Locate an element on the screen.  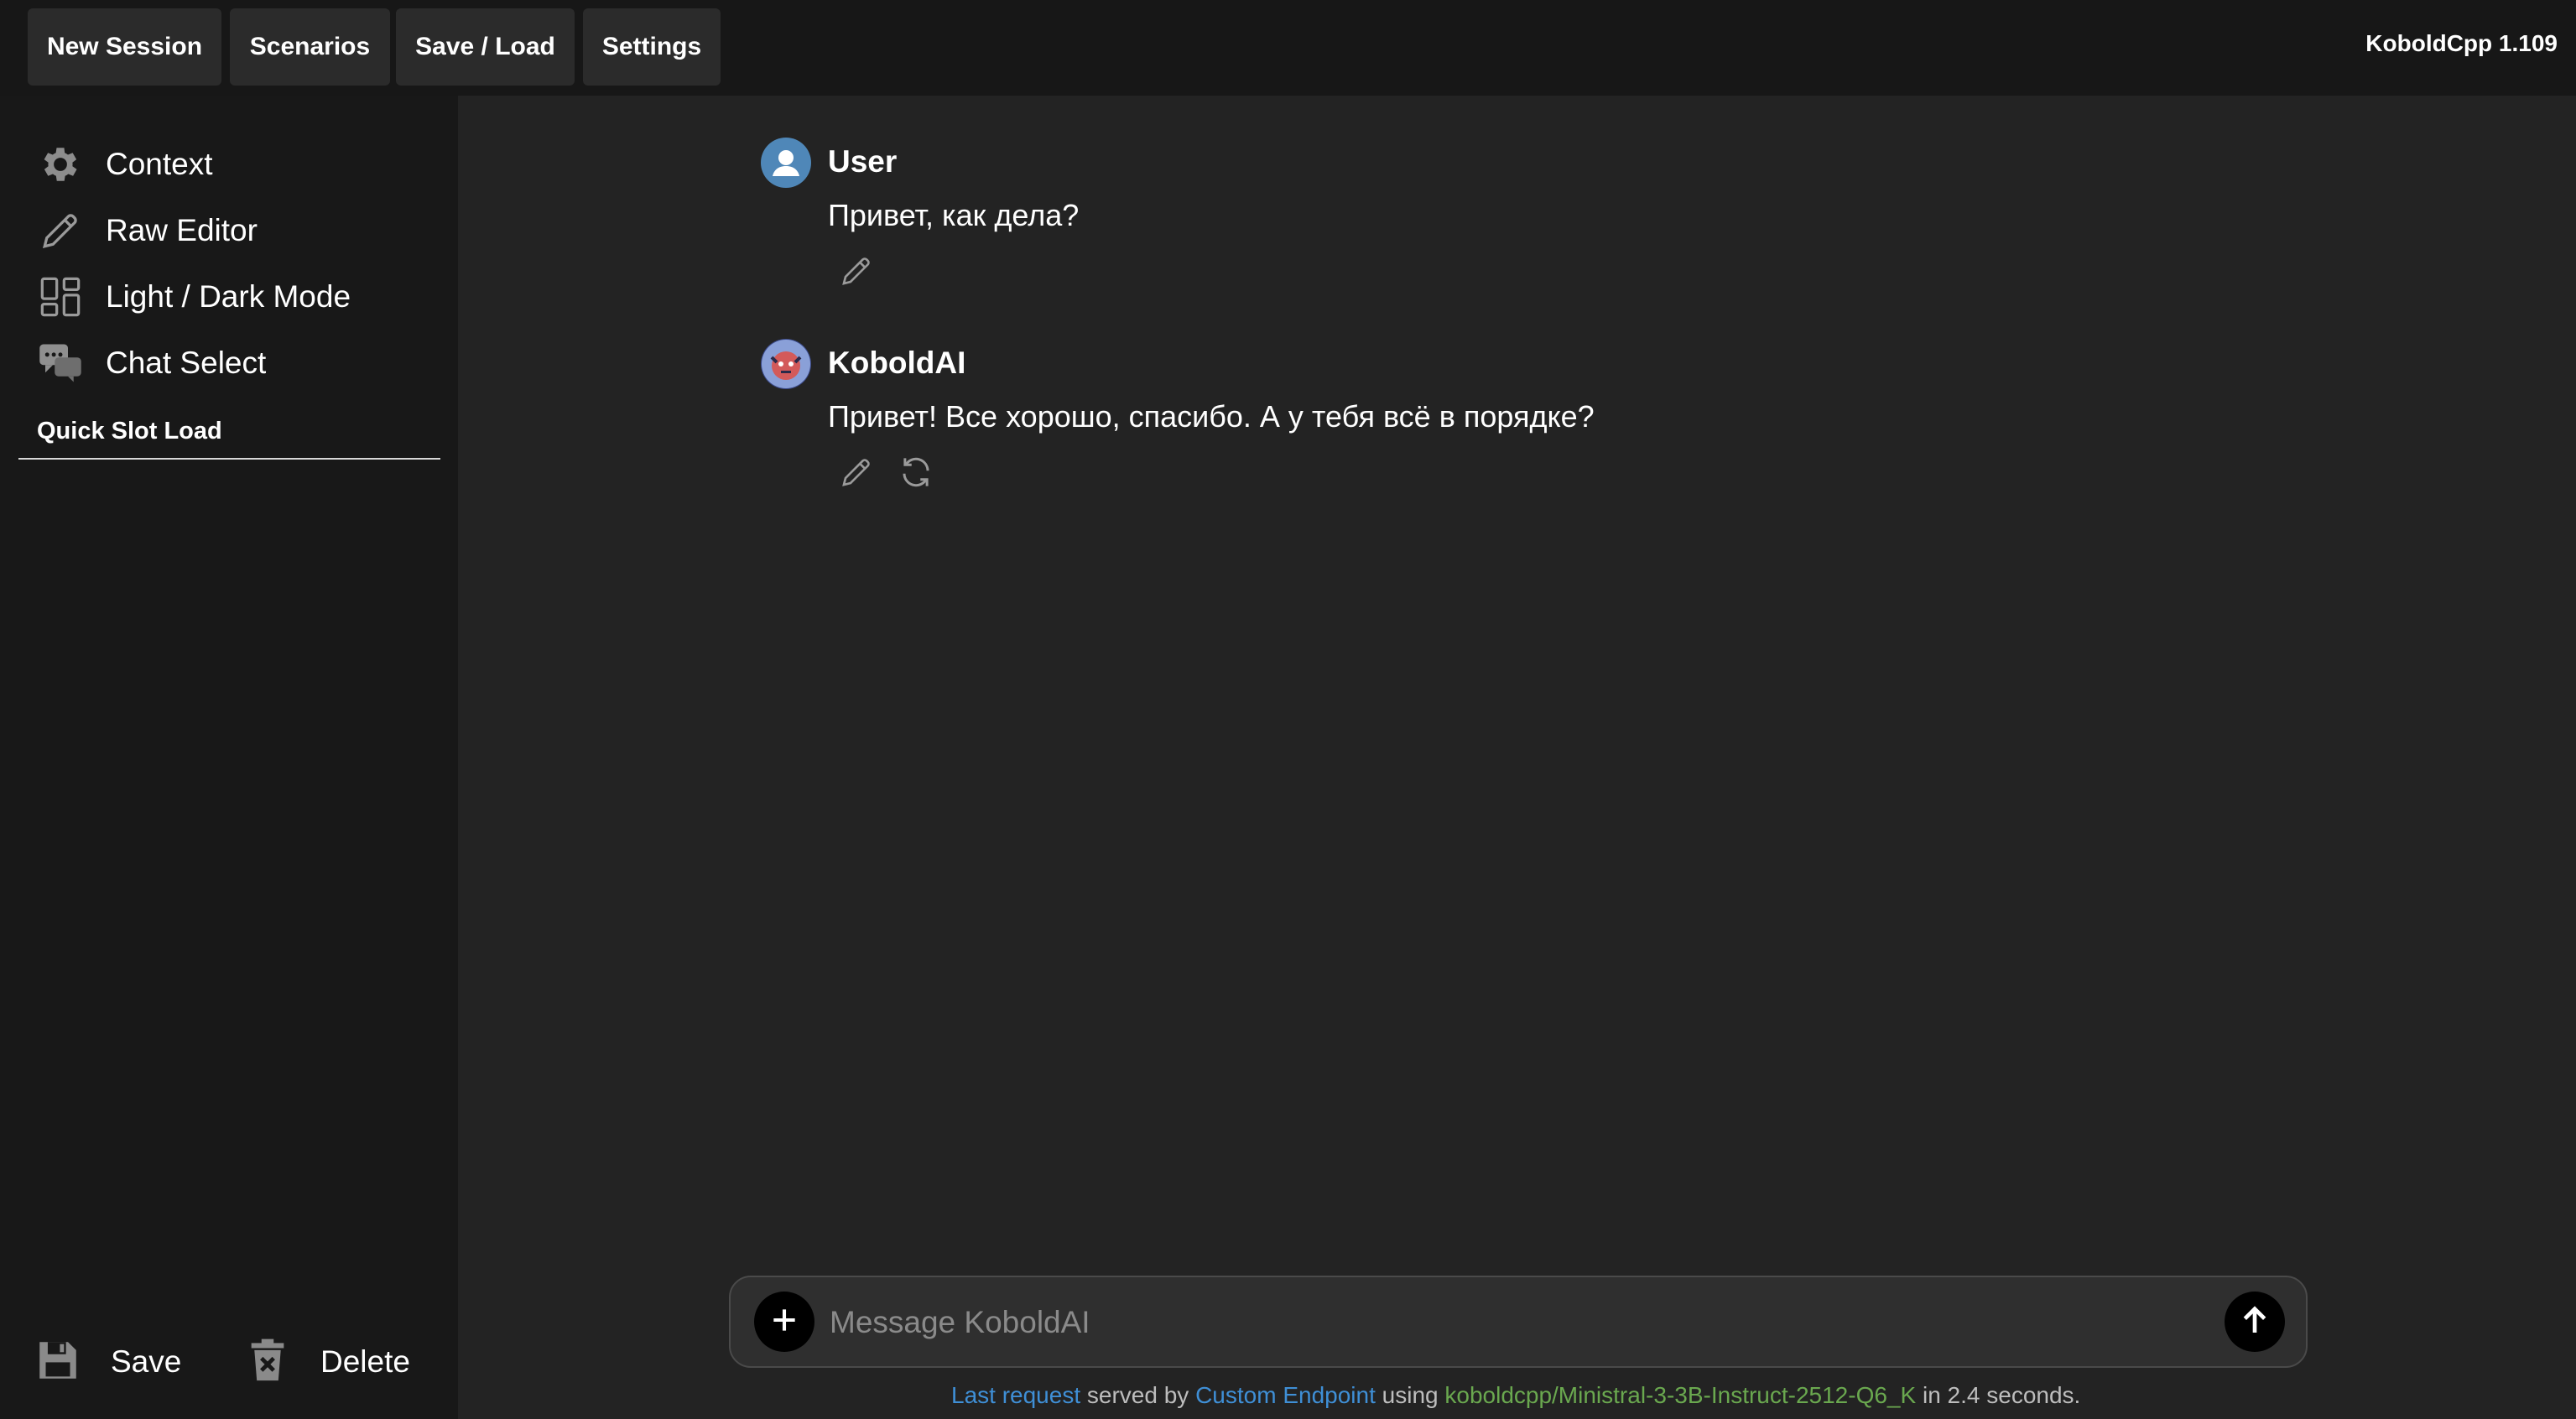
status-text: in 2.4 seconds. is located at coordinates (2001, 1395).